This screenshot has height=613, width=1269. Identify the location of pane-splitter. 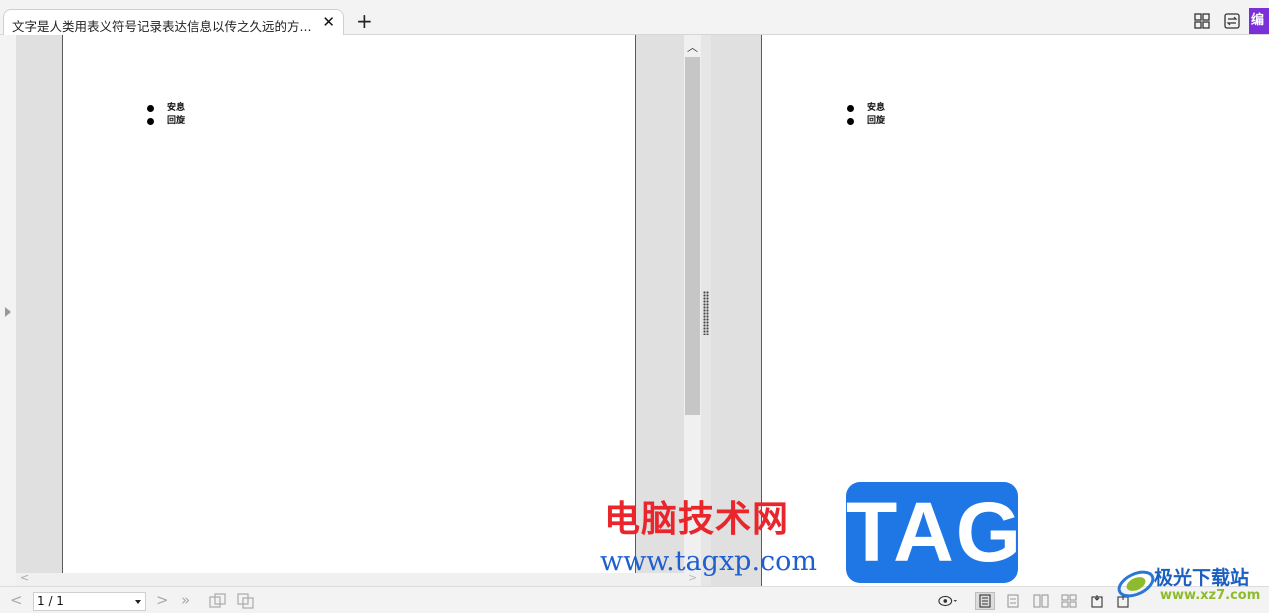
(706, 310).